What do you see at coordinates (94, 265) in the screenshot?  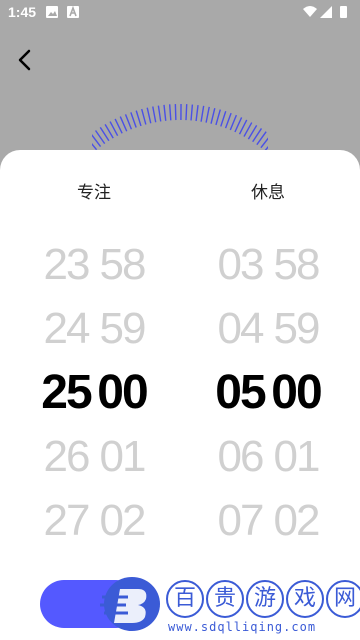 I see `picker-row: 23 58` at bounding box center [94, 265].